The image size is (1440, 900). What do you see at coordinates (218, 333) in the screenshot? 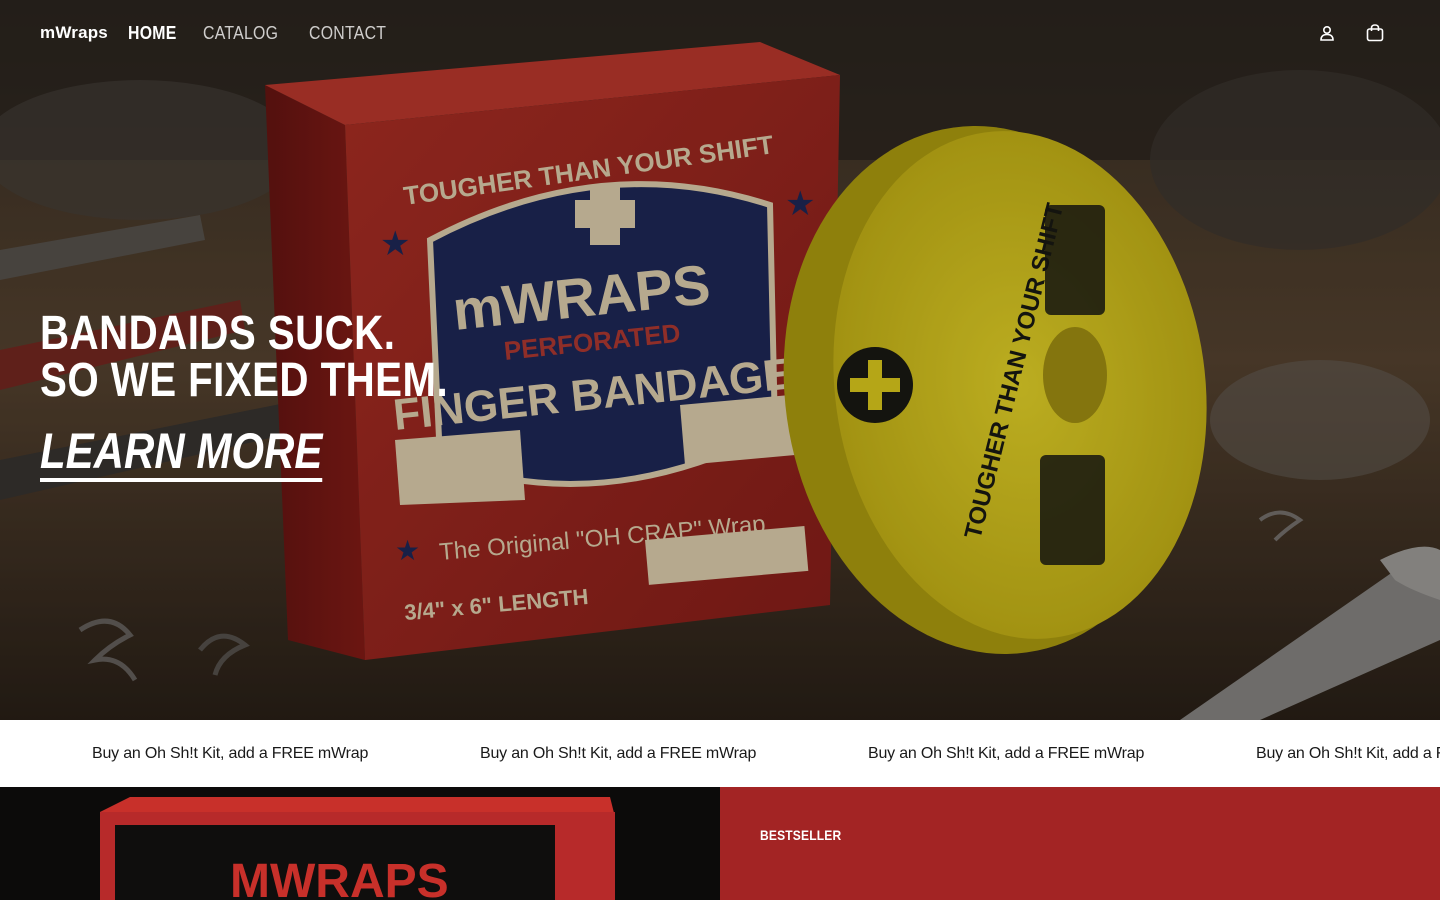
I see `hero-headline-line1: BANDAIDS SUCK.` at bounding box center [218, 333].